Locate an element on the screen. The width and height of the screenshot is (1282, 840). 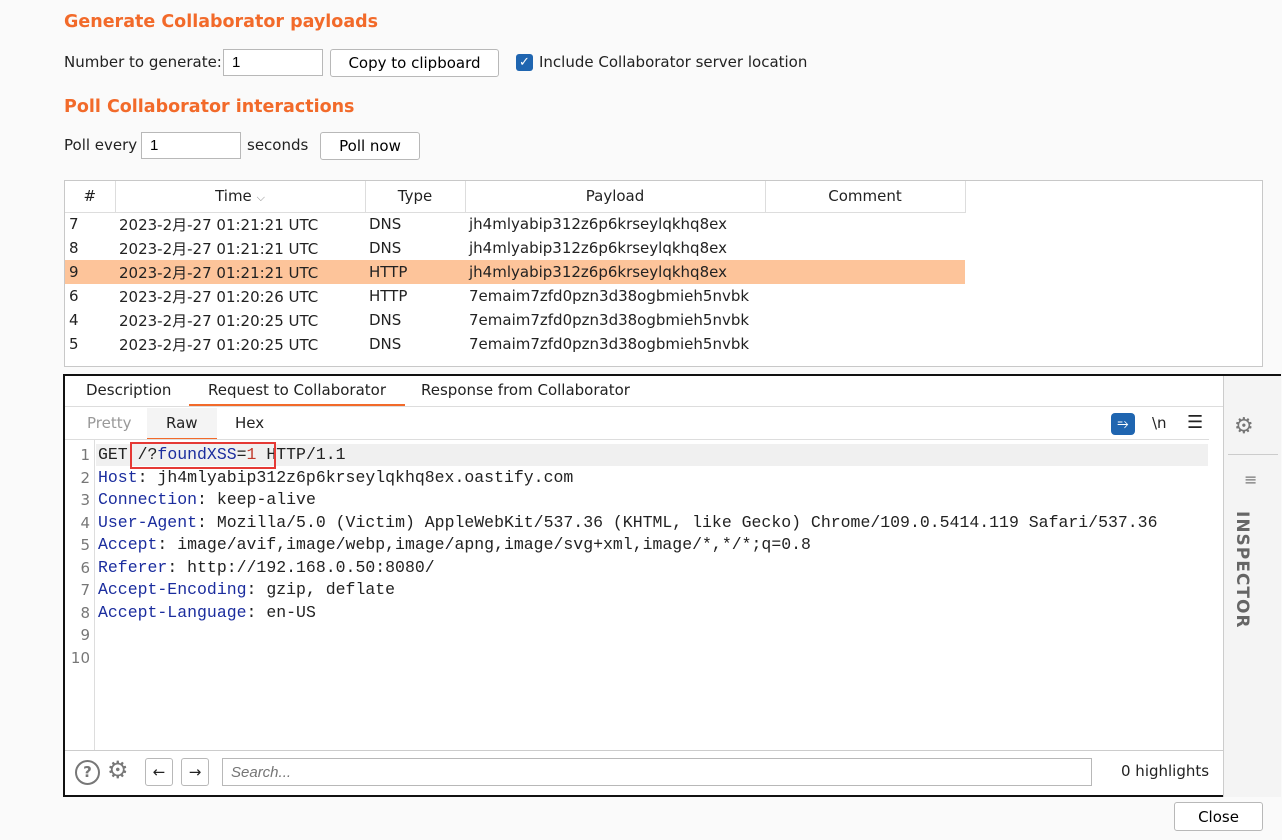
chevron-down-icon: ⌵ is located at coordinates (260, 198).